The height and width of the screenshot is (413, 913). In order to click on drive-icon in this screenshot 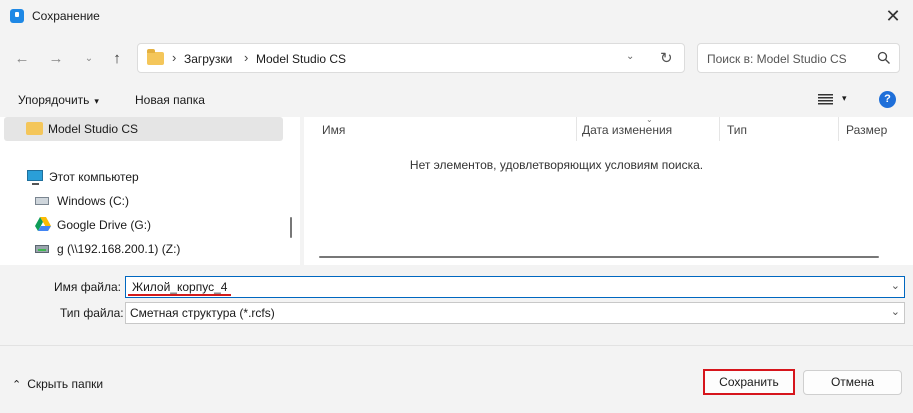, I will do `click(42, 201)`.